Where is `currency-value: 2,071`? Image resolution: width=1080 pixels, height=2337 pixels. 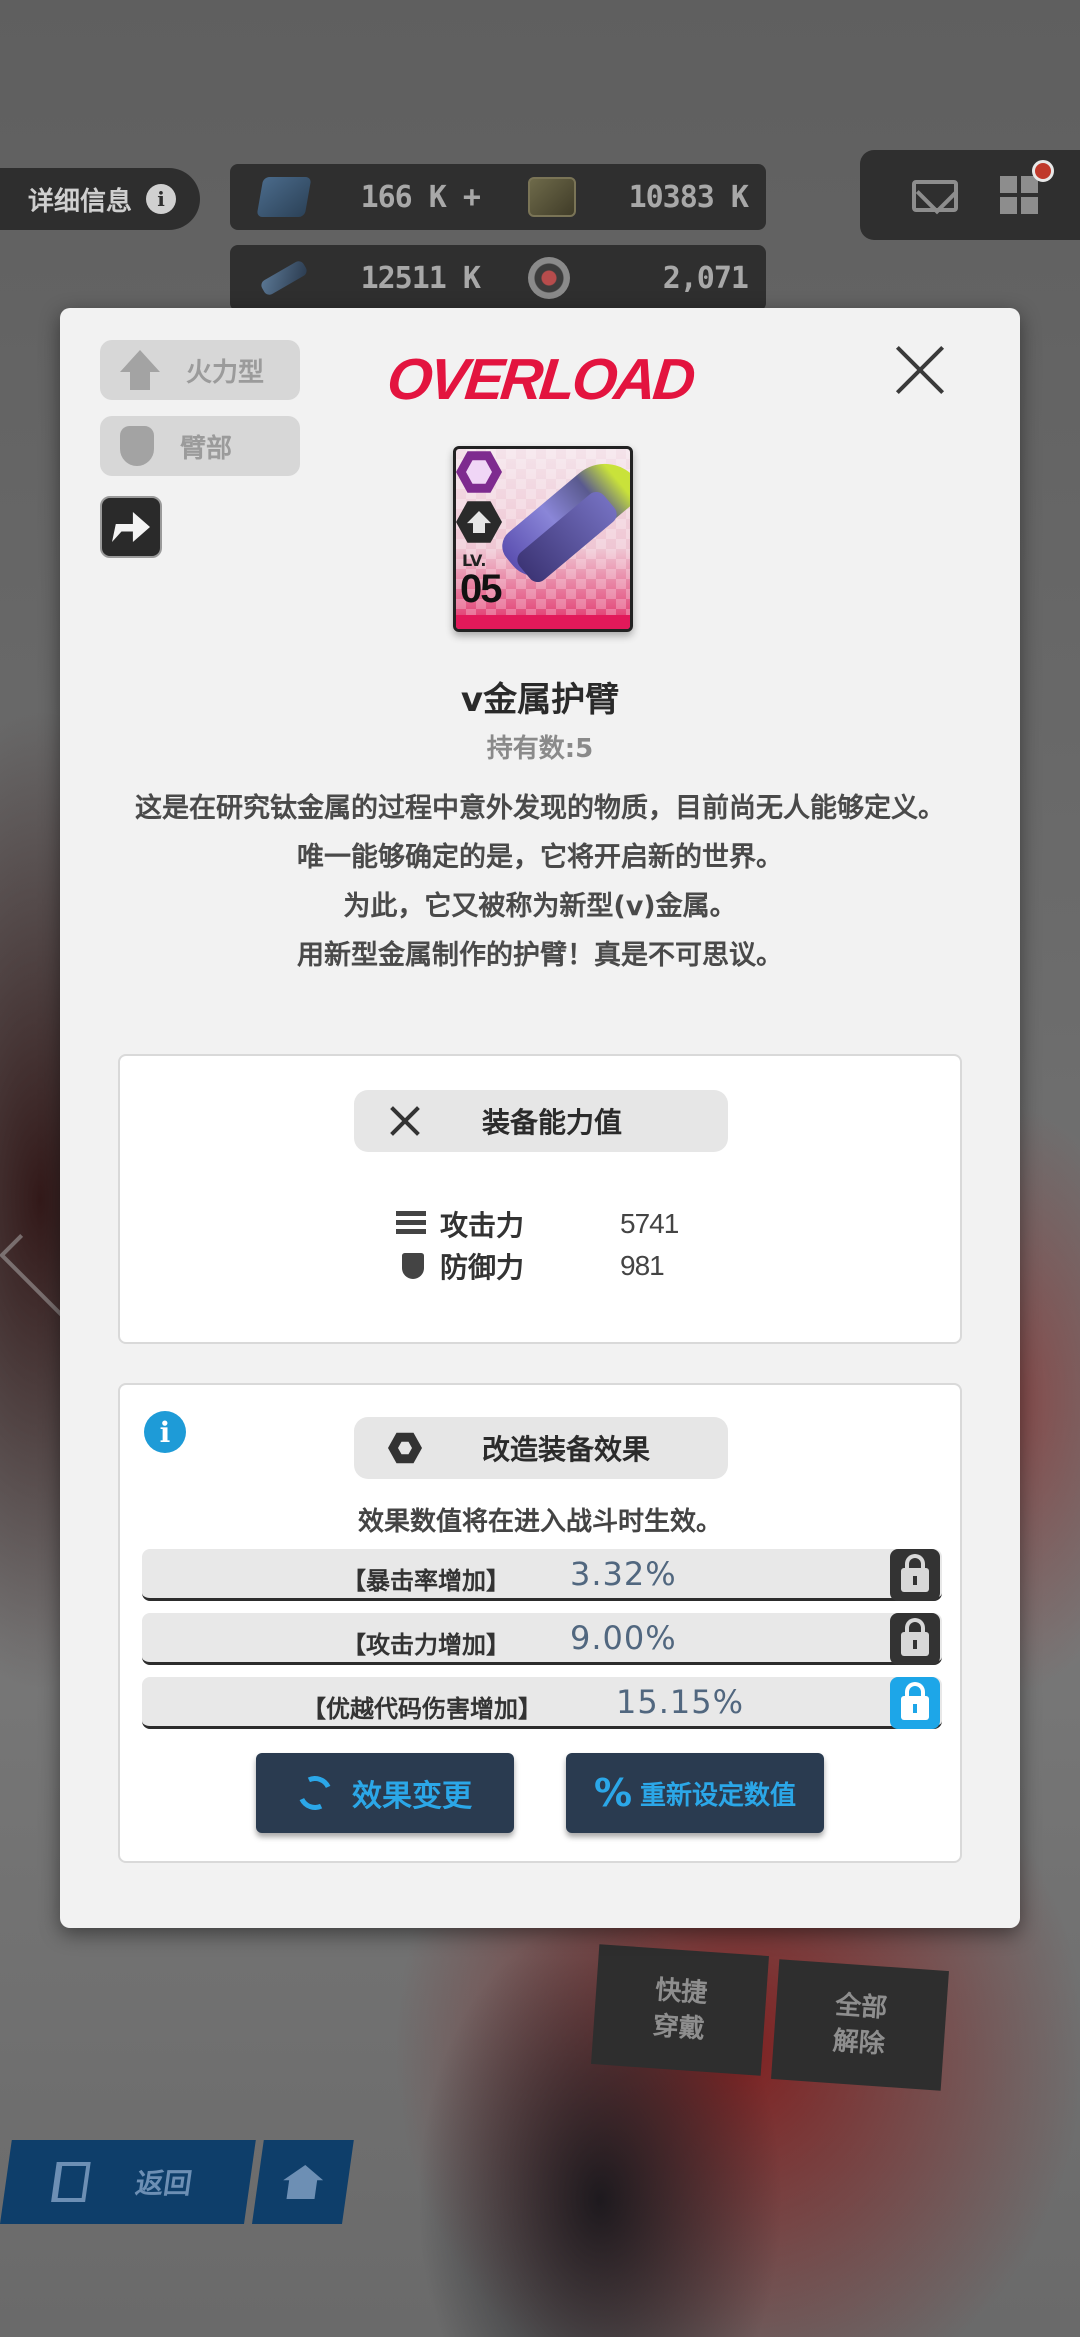 currency-value: 2,071 is located at coordinates (705, 278).